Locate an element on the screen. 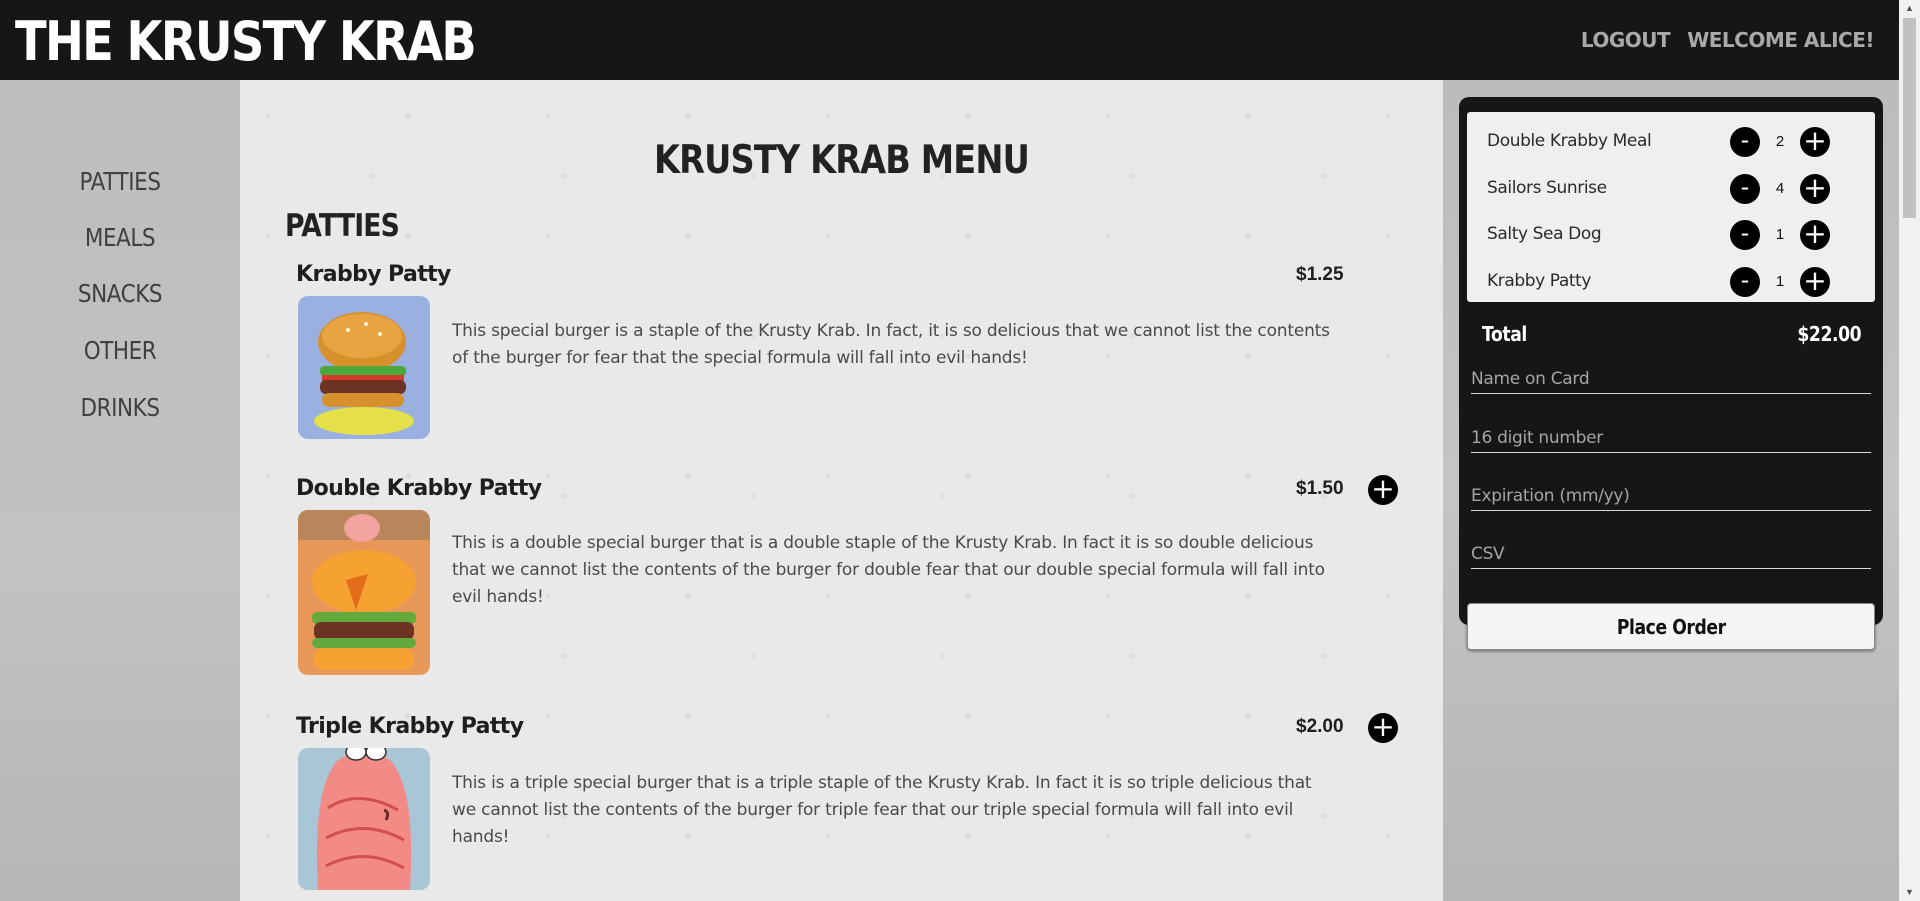  cart-row: Salty Sea Dog - 1 + is located at coordinates (1671, 235).